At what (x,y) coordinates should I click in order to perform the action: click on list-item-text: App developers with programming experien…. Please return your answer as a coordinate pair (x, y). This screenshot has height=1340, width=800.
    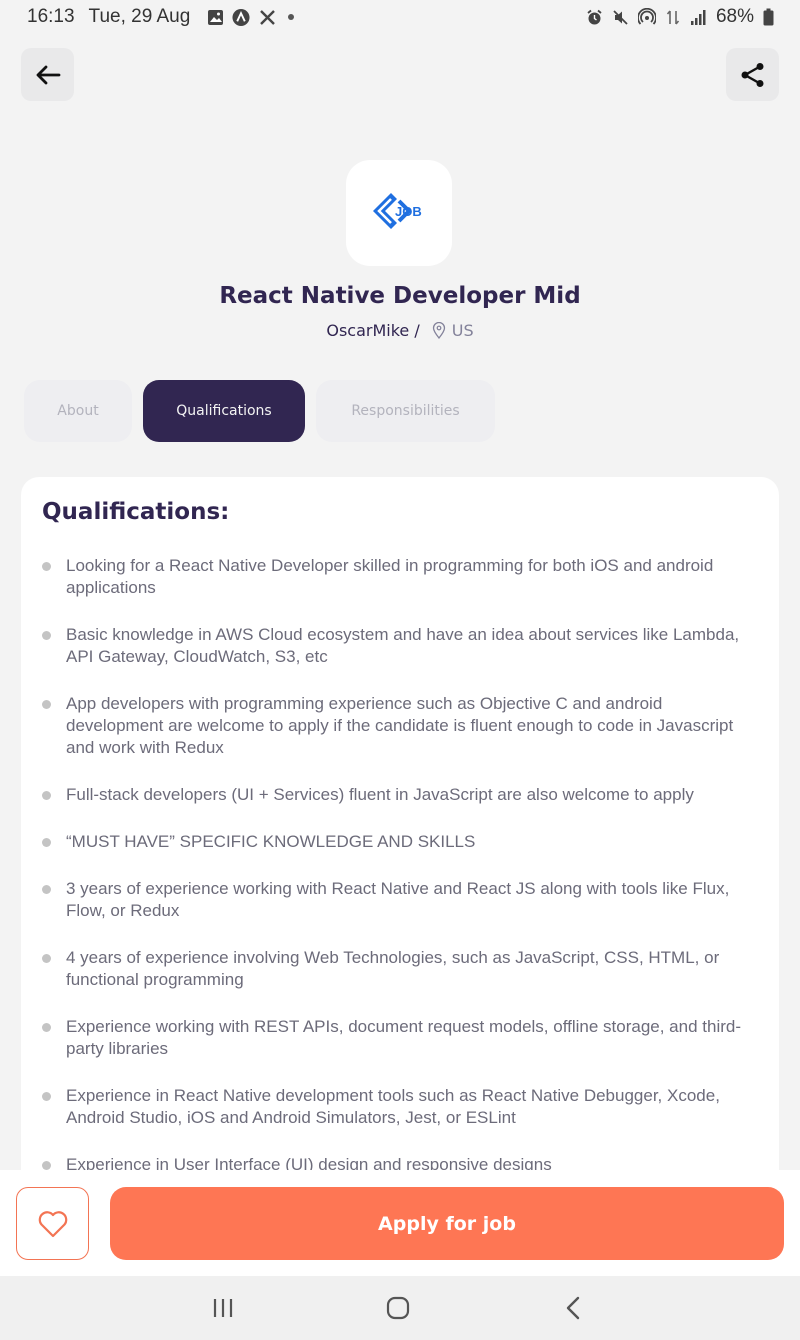
    Looking at the image, I should click on (400, 725).